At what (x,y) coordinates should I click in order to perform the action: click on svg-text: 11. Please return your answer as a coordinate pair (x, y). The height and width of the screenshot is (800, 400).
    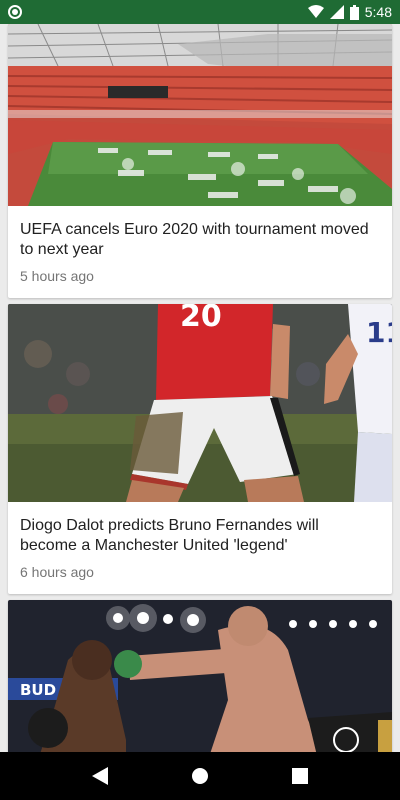
    Looking at the image, I should click on (379, 332).